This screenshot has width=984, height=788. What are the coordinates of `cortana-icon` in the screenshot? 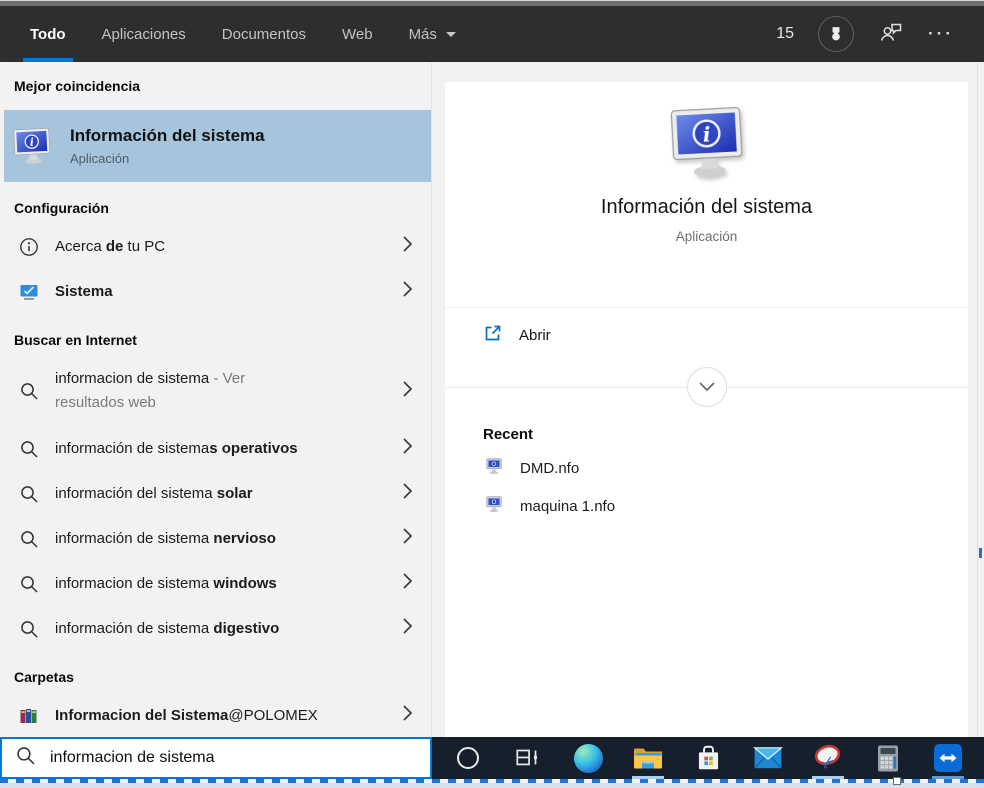 It's located at (468, 758).